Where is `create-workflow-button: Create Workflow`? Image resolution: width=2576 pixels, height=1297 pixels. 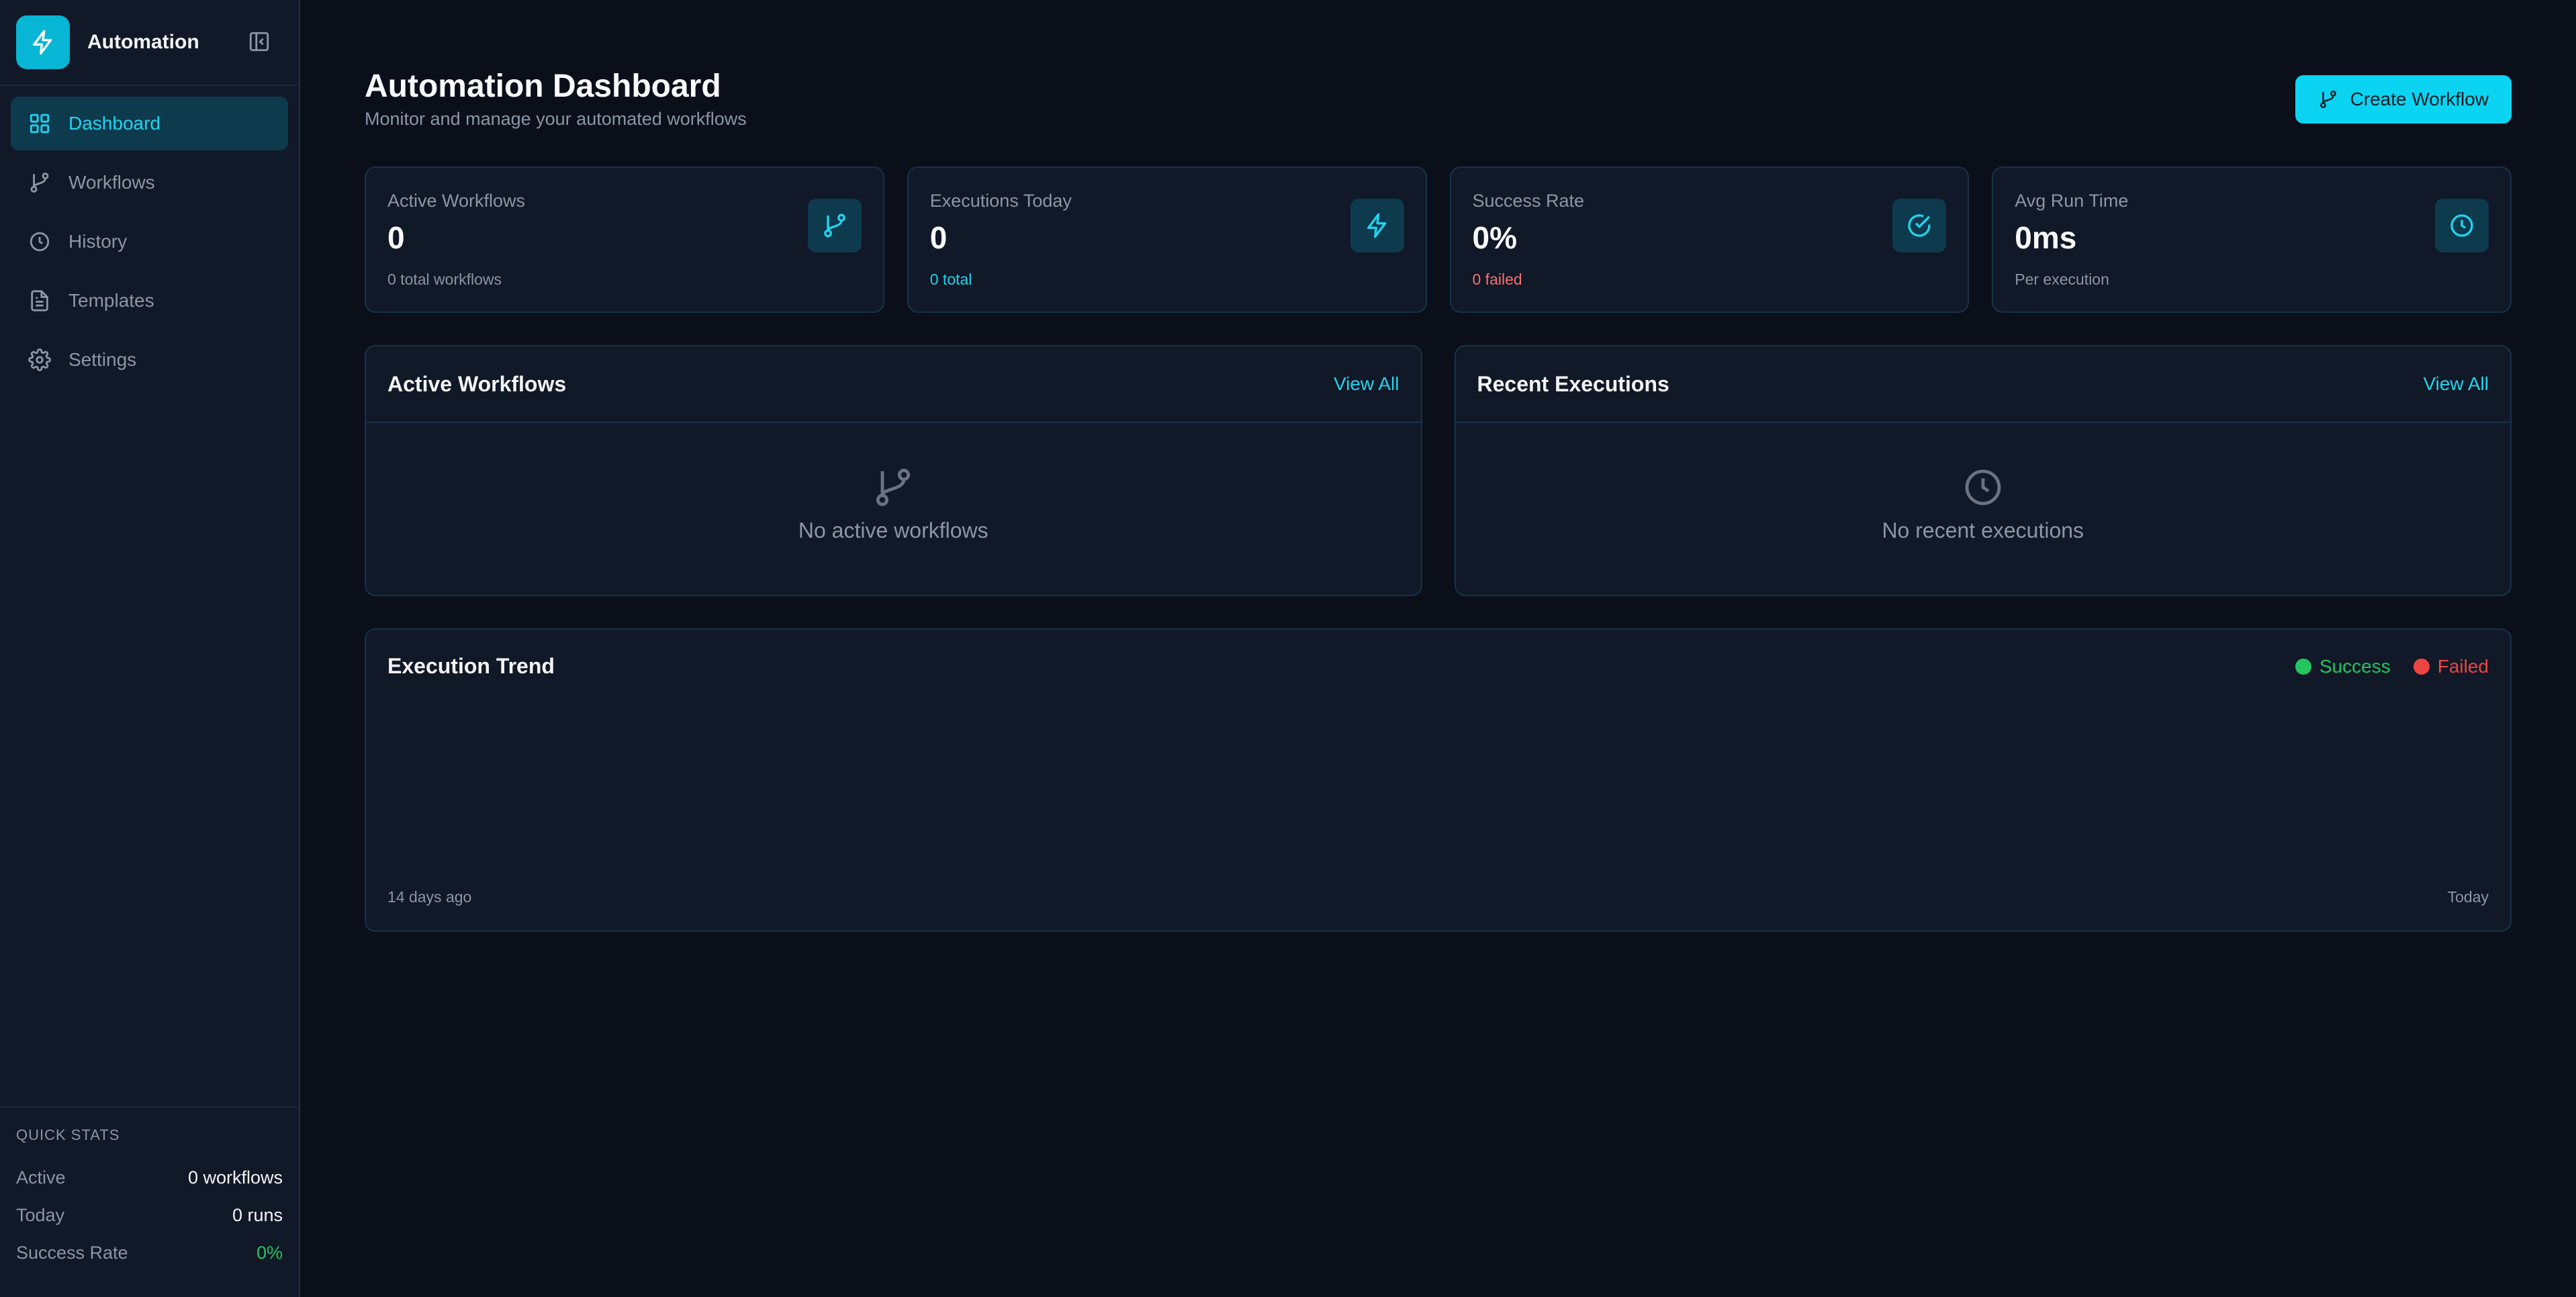 create-workflow-button: Create Workflow is located at coordinates (2403, 99).